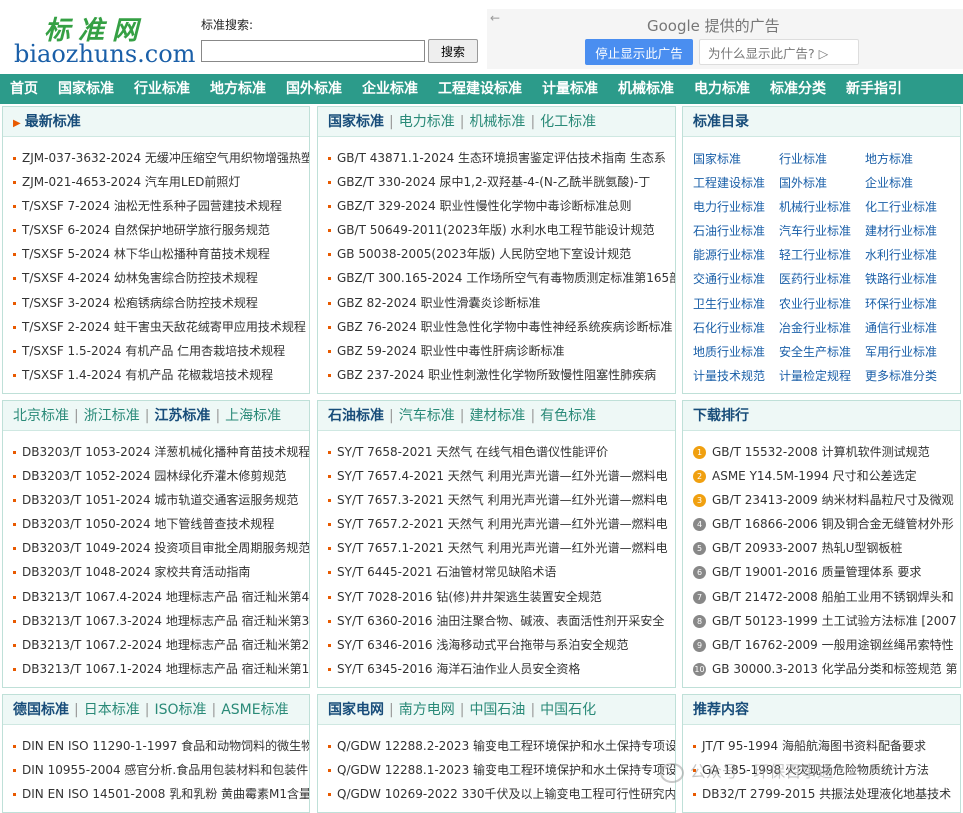 This screenshot has height=813, width=963. Describe the element at coordinates (822, 279) in the screenshot. I see `catalog-link: 医药行业标准` at that location.